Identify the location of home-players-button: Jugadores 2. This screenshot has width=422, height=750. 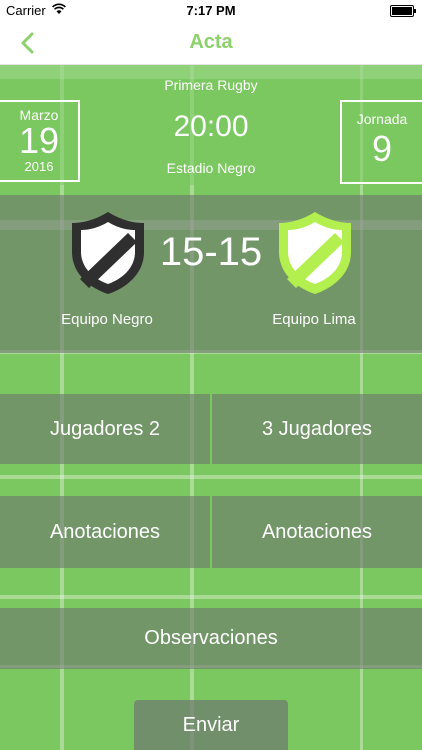
(105, 429).